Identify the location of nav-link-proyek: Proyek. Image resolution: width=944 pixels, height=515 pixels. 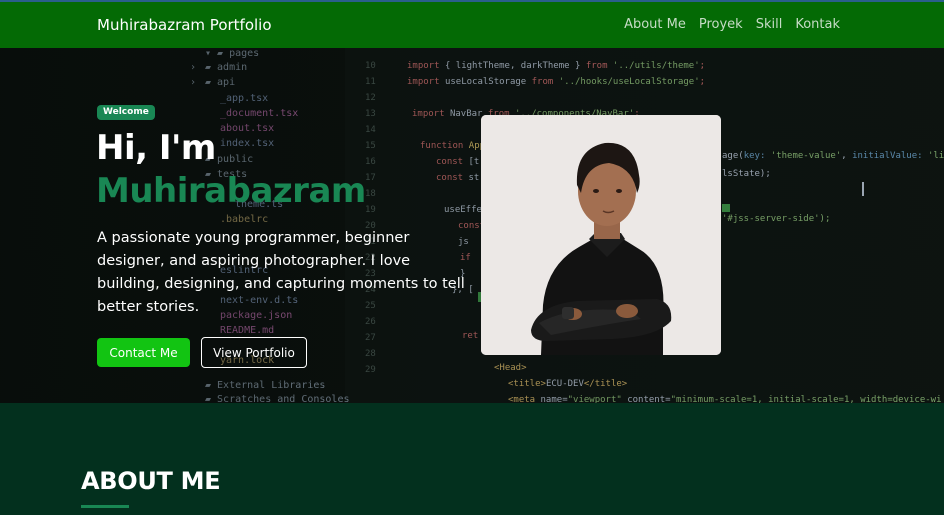
(721, 24).